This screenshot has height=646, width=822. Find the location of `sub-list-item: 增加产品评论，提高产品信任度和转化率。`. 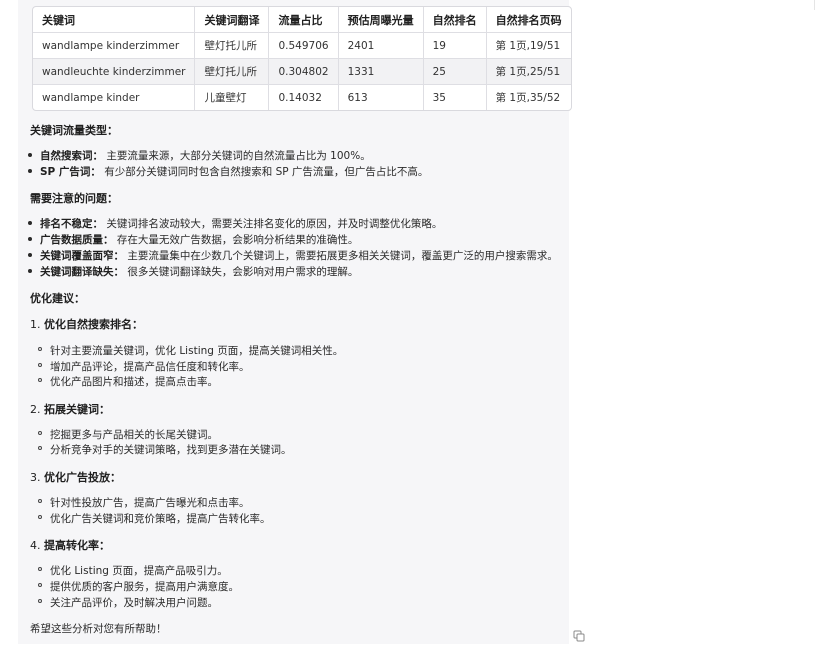

sub-list-item: 增加产品评论，提高产品信任度和转化率。 is located at coordinates (144, 367).